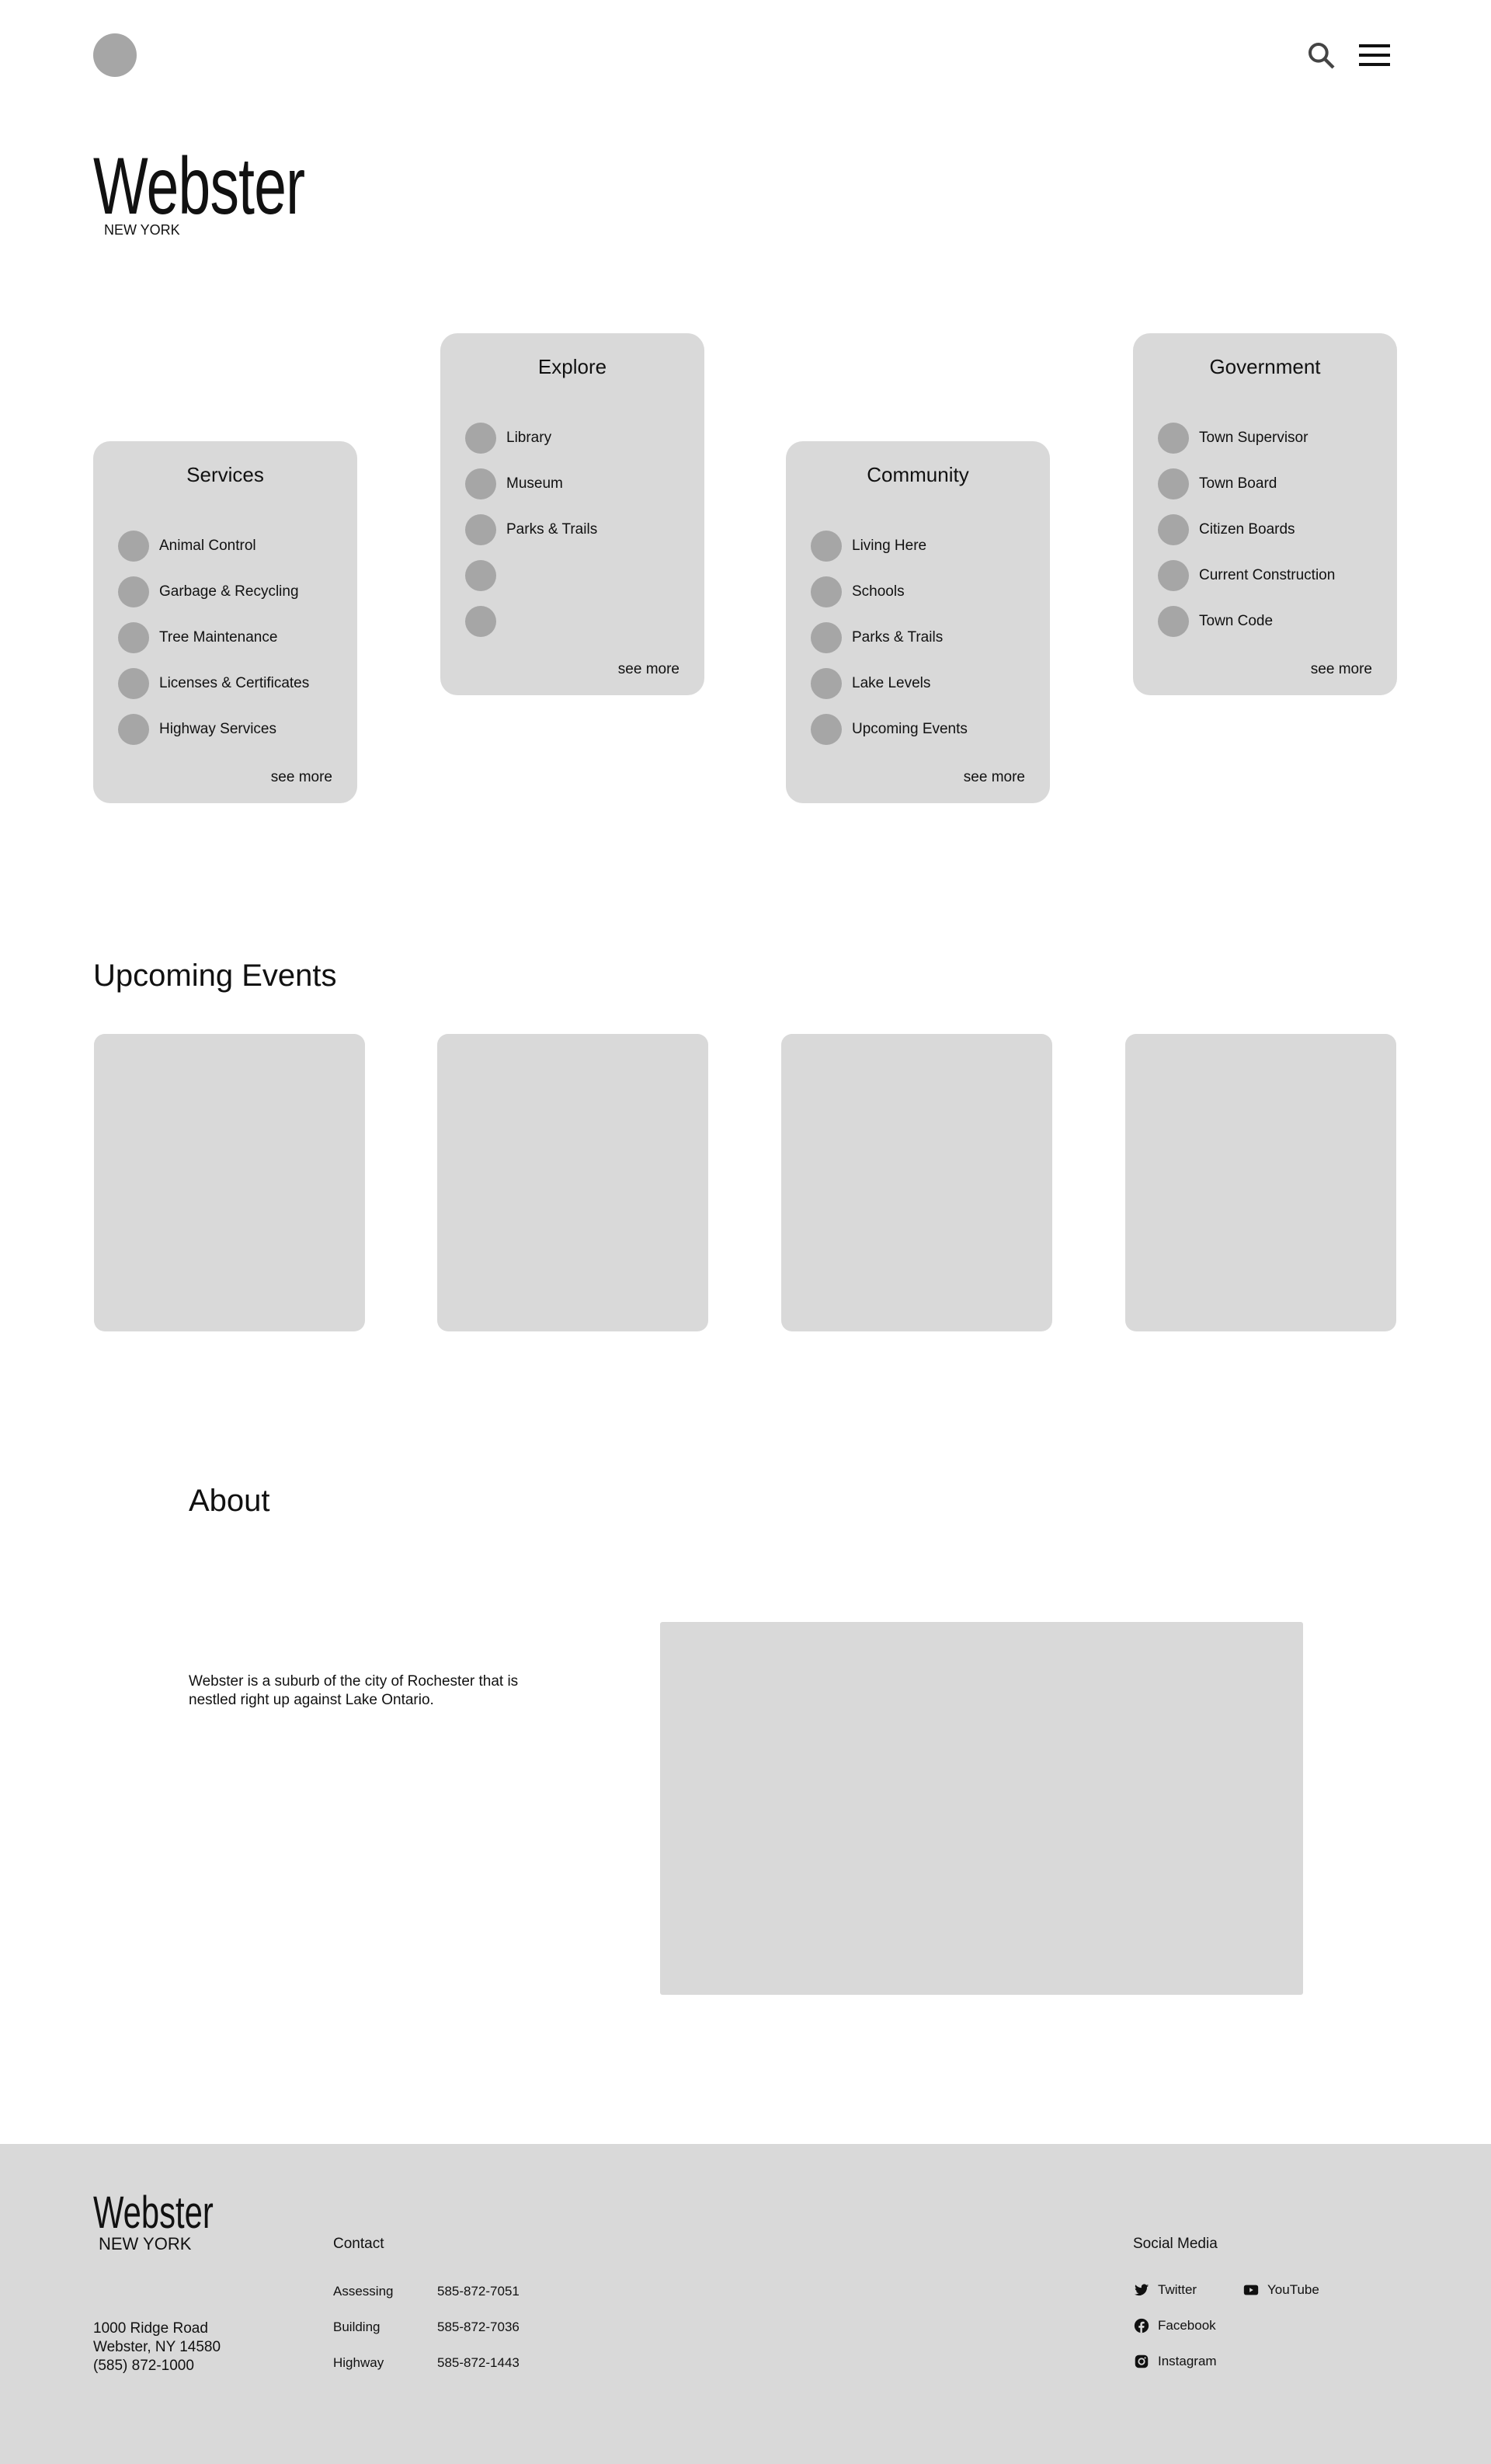 This screenshot has height=2464, width=1491. What do you see at coordinates (1142, 2290) in the screenshot?
I see `twitter-icon` at bounding box center [1142, 2290].